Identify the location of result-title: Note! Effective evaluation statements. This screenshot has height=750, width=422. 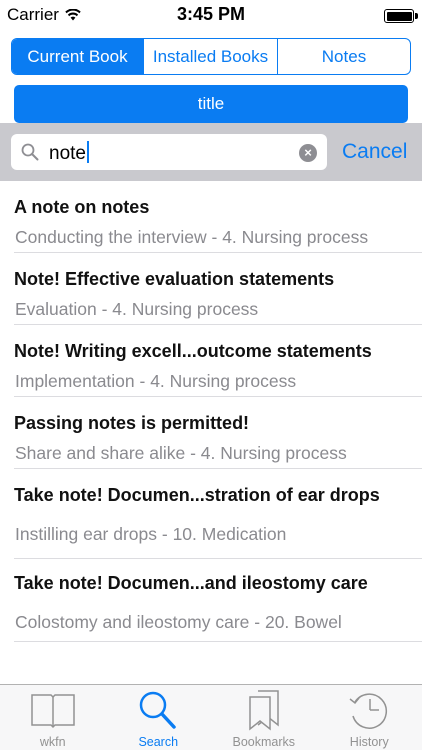
(174, 279).